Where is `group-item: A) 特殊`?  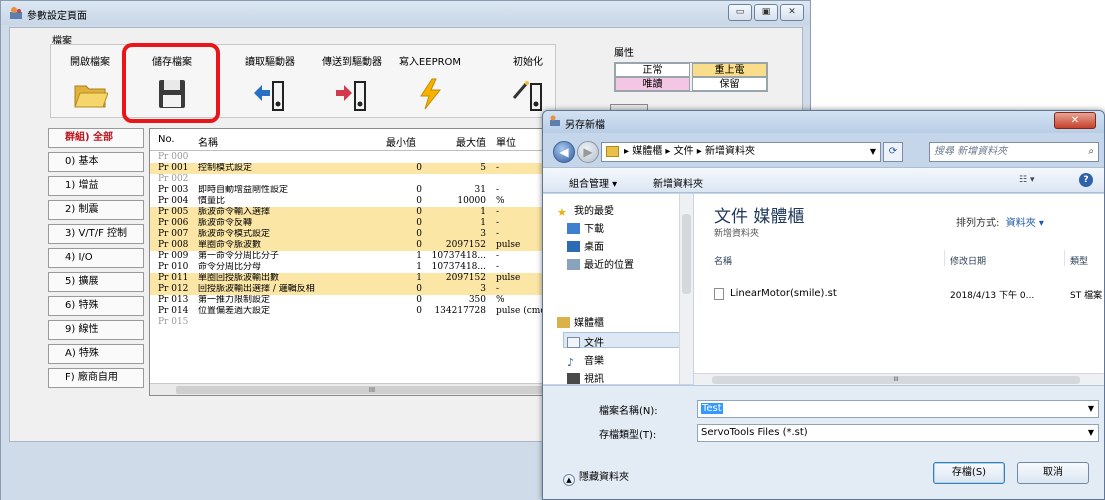
group-item: A) 特殊 is located at coordinates (96, 354).